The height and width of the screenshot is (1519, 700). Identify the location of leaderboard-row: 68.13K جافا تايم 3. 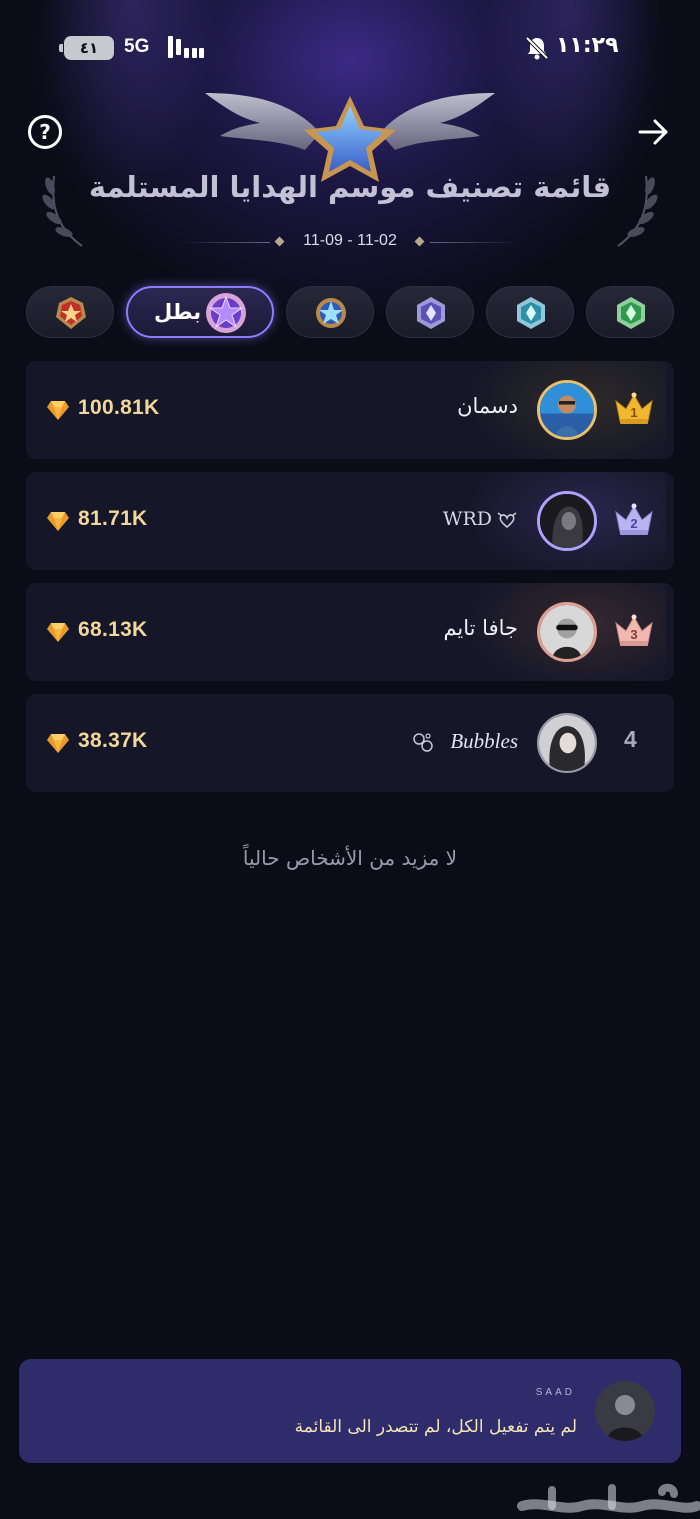
(350, 632).